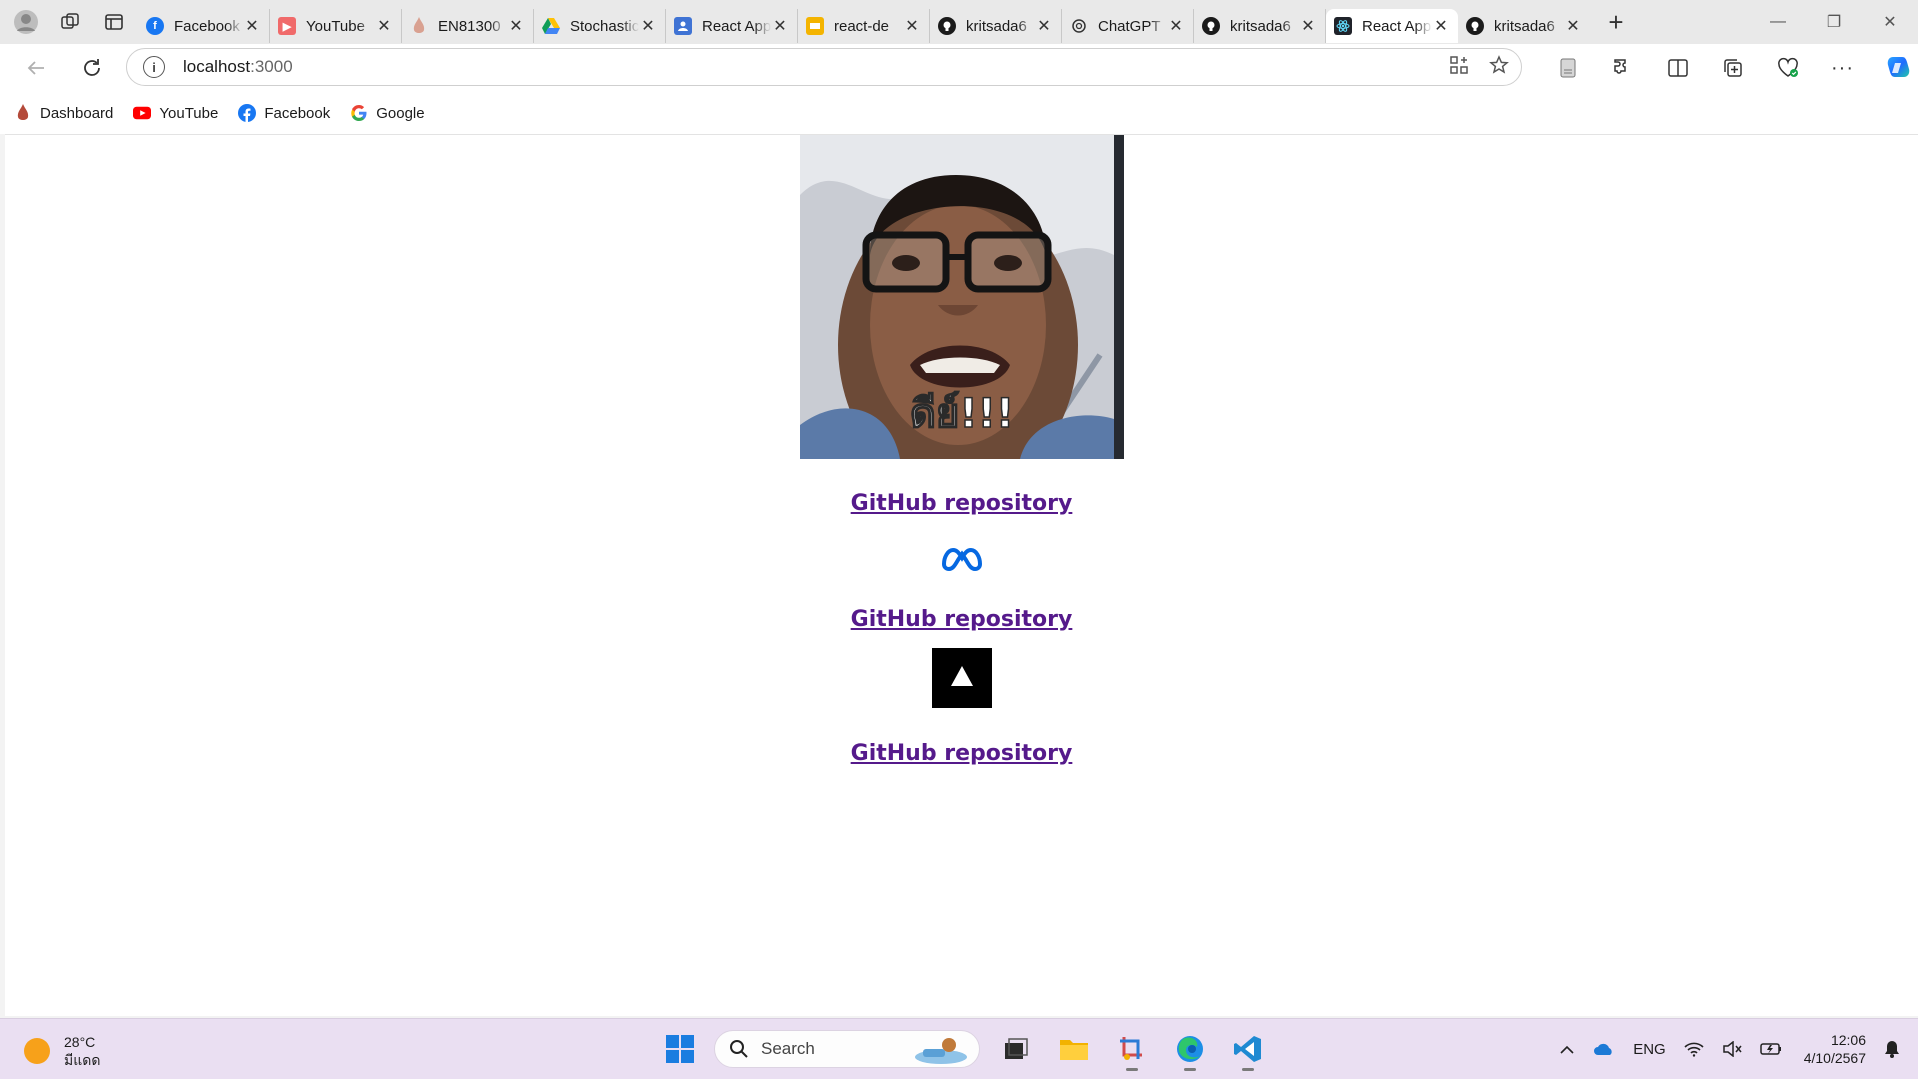 The image size is (1918, 1079). I want to click on tab-youtube: ▶ YouTube ✕, so click(336, 26).